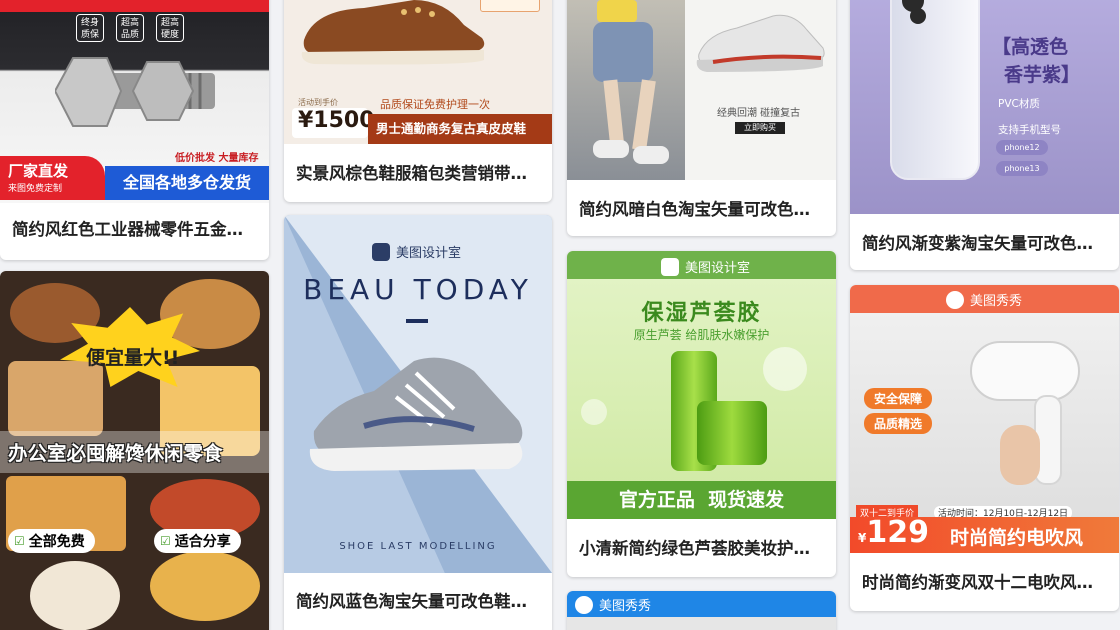 Image resolution: width=1120 pixels, height=630 pixels. Describe the element at coordinates (135, 92) in the screenshot. I see `bolt-image` at that location.